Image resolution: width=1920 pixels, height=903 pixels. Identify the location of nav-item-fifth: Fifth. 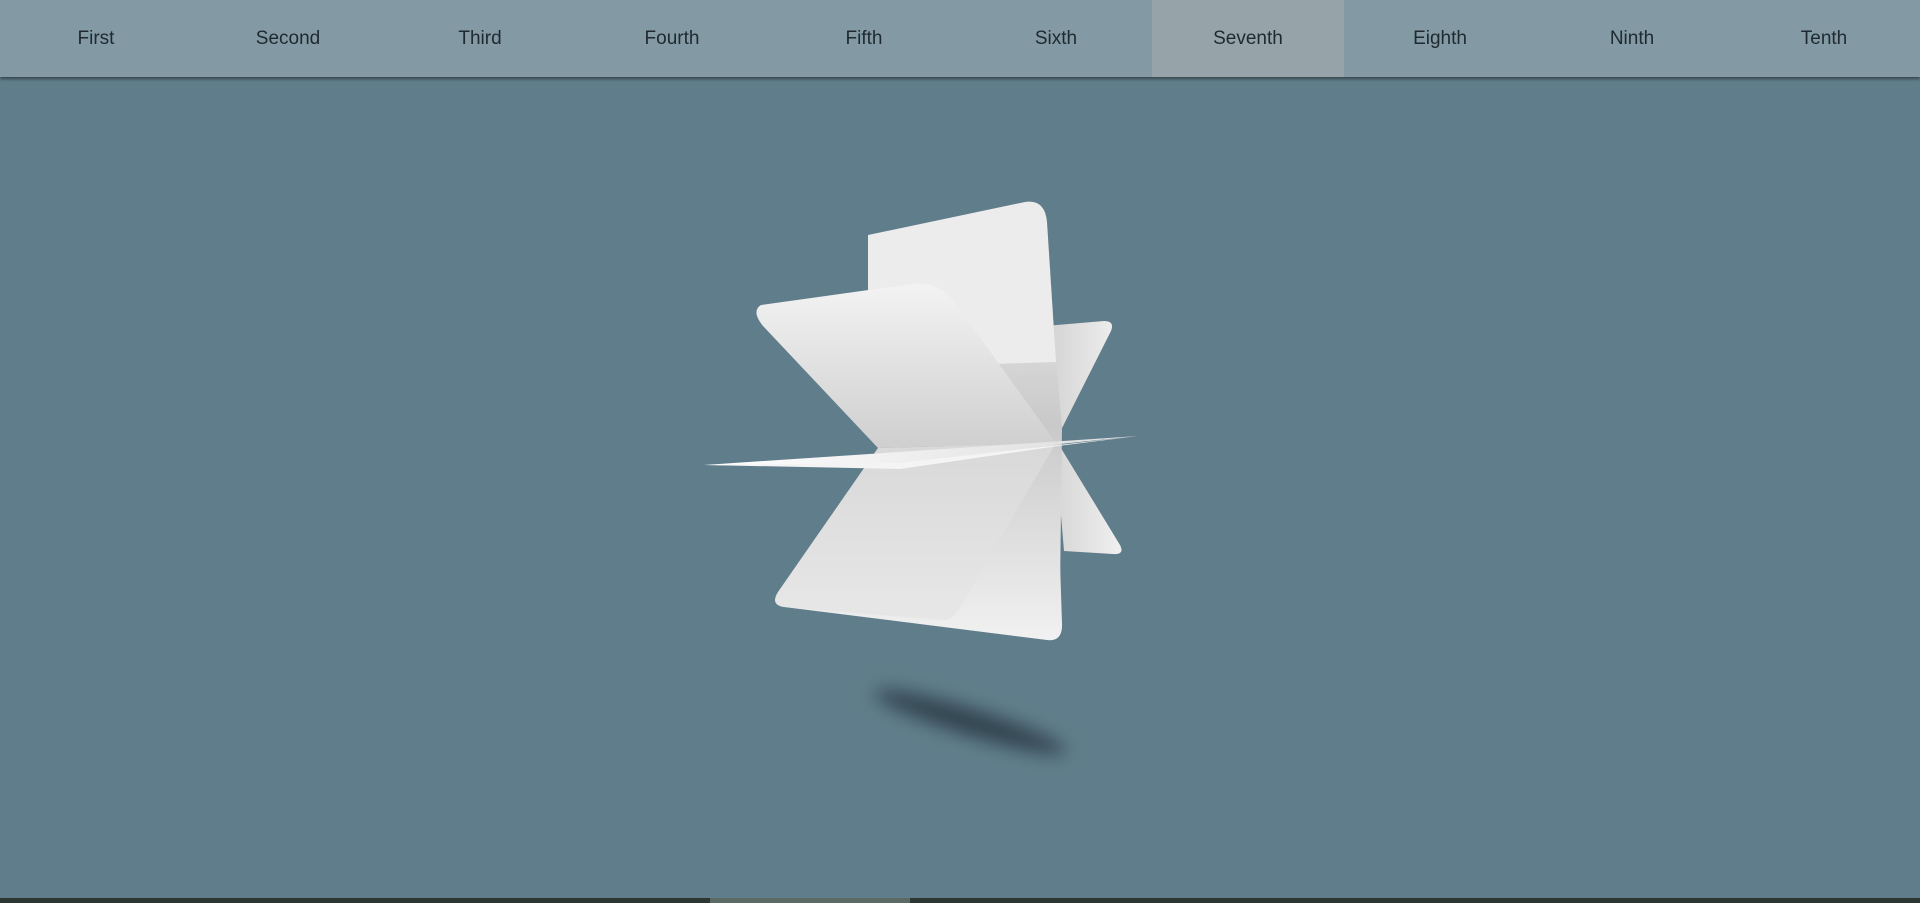
(864, 38).